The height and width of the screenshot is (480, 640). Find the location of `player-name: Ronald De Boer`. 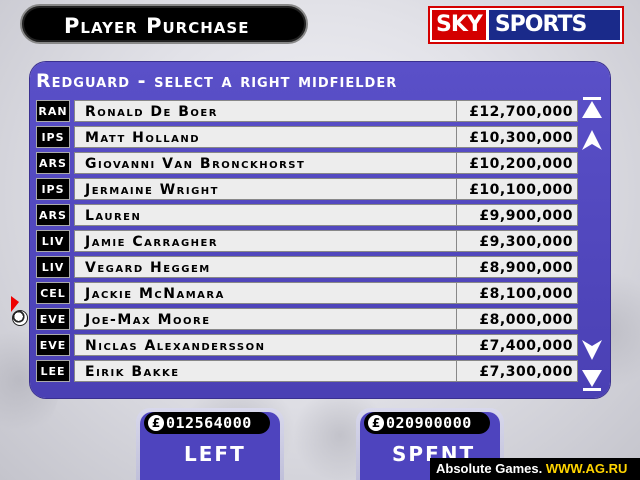

player-name: Ronald De Boer is located at coordinates (278, 111).